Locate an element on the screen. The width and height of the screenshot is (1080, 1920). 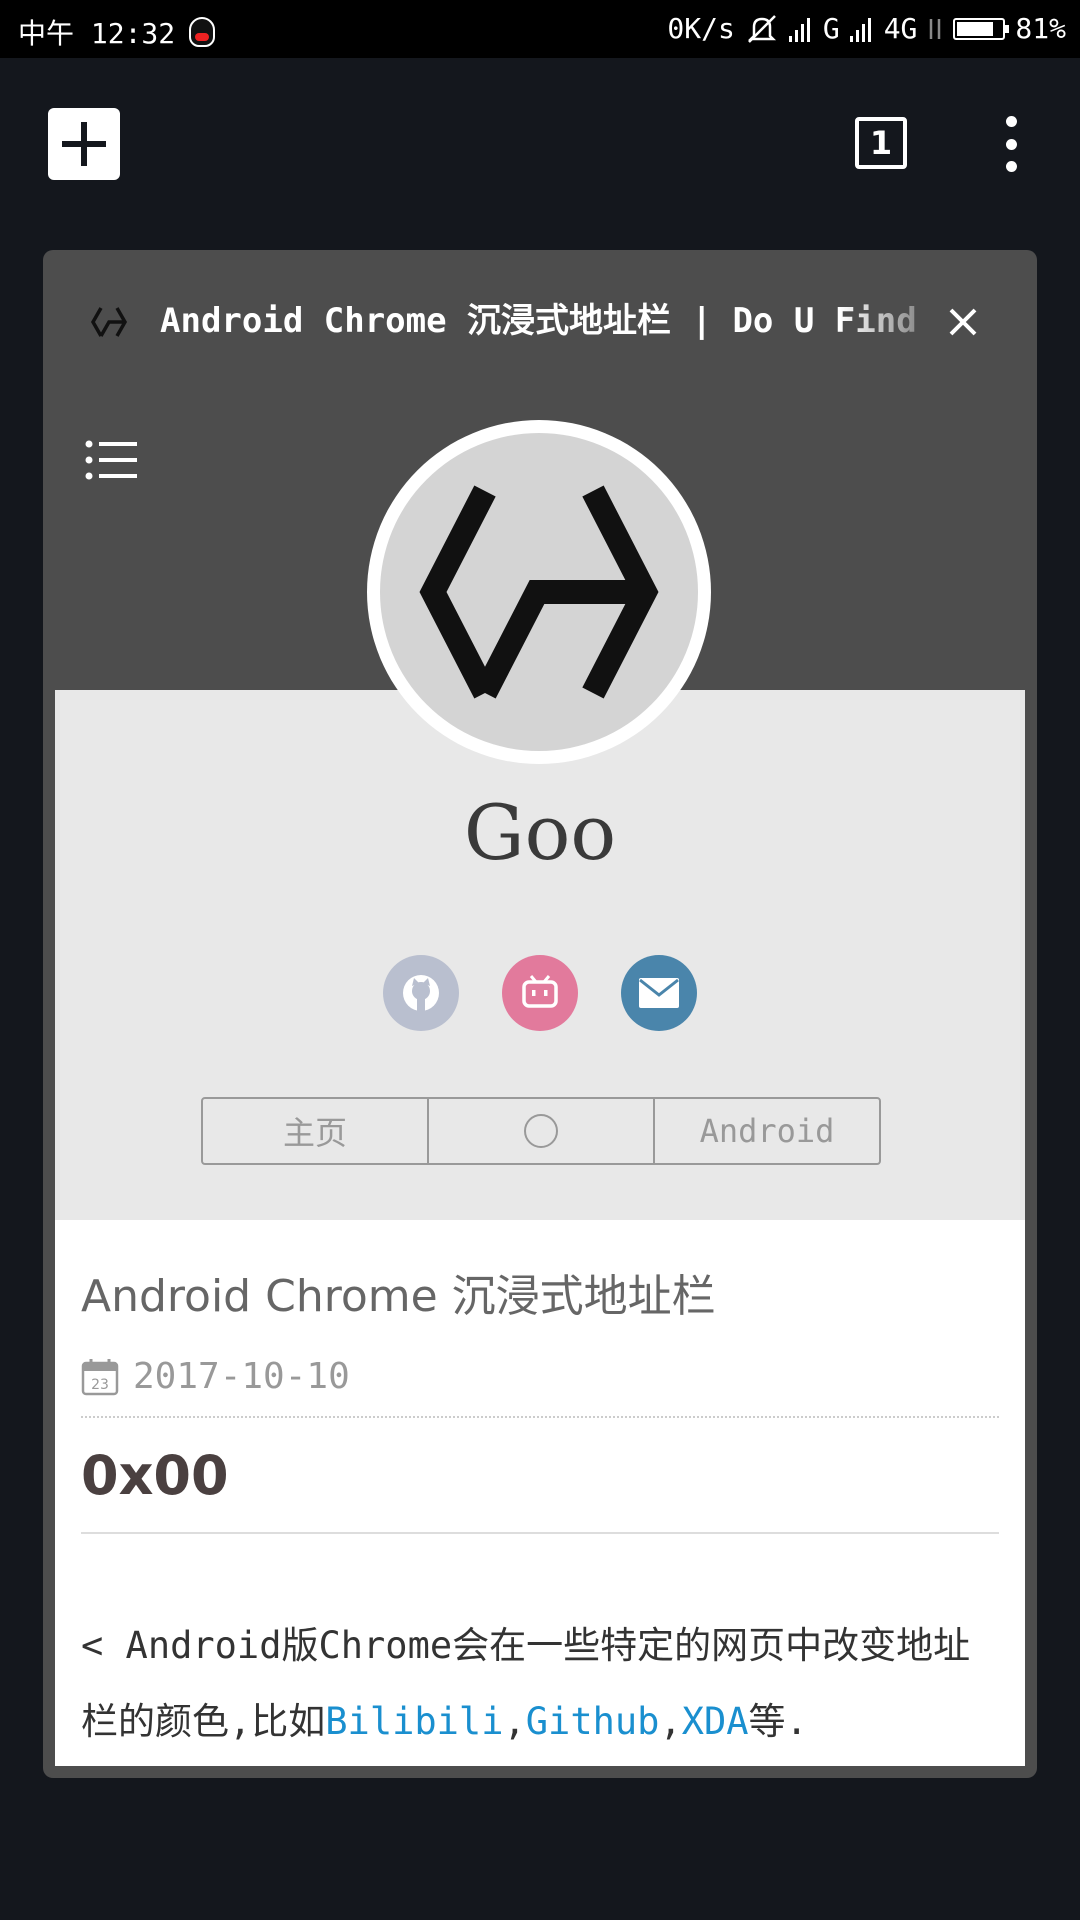
mail-icon is located at coordinates (659, 993).